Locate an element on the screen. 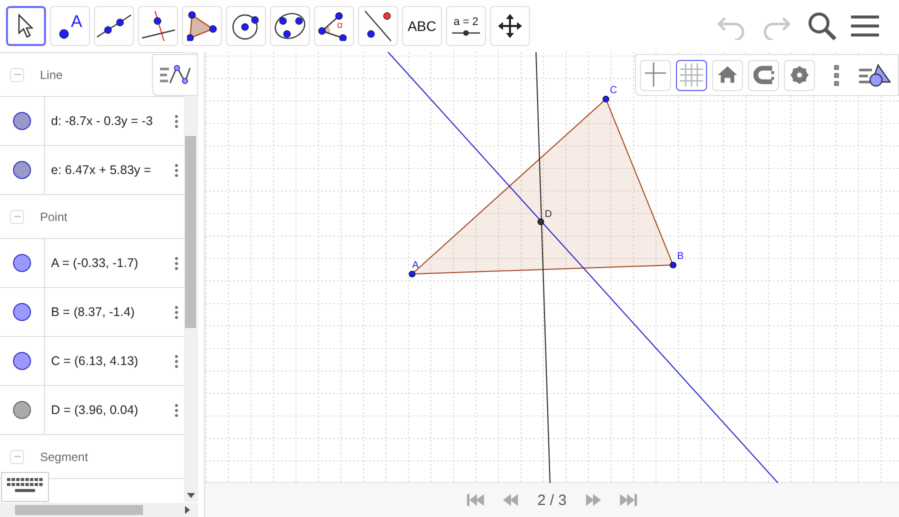 The width and height of the screenshot is (899, 517). algebra-entry: e: 6.47x + 5.83y = is located at coordinates (101, 170).